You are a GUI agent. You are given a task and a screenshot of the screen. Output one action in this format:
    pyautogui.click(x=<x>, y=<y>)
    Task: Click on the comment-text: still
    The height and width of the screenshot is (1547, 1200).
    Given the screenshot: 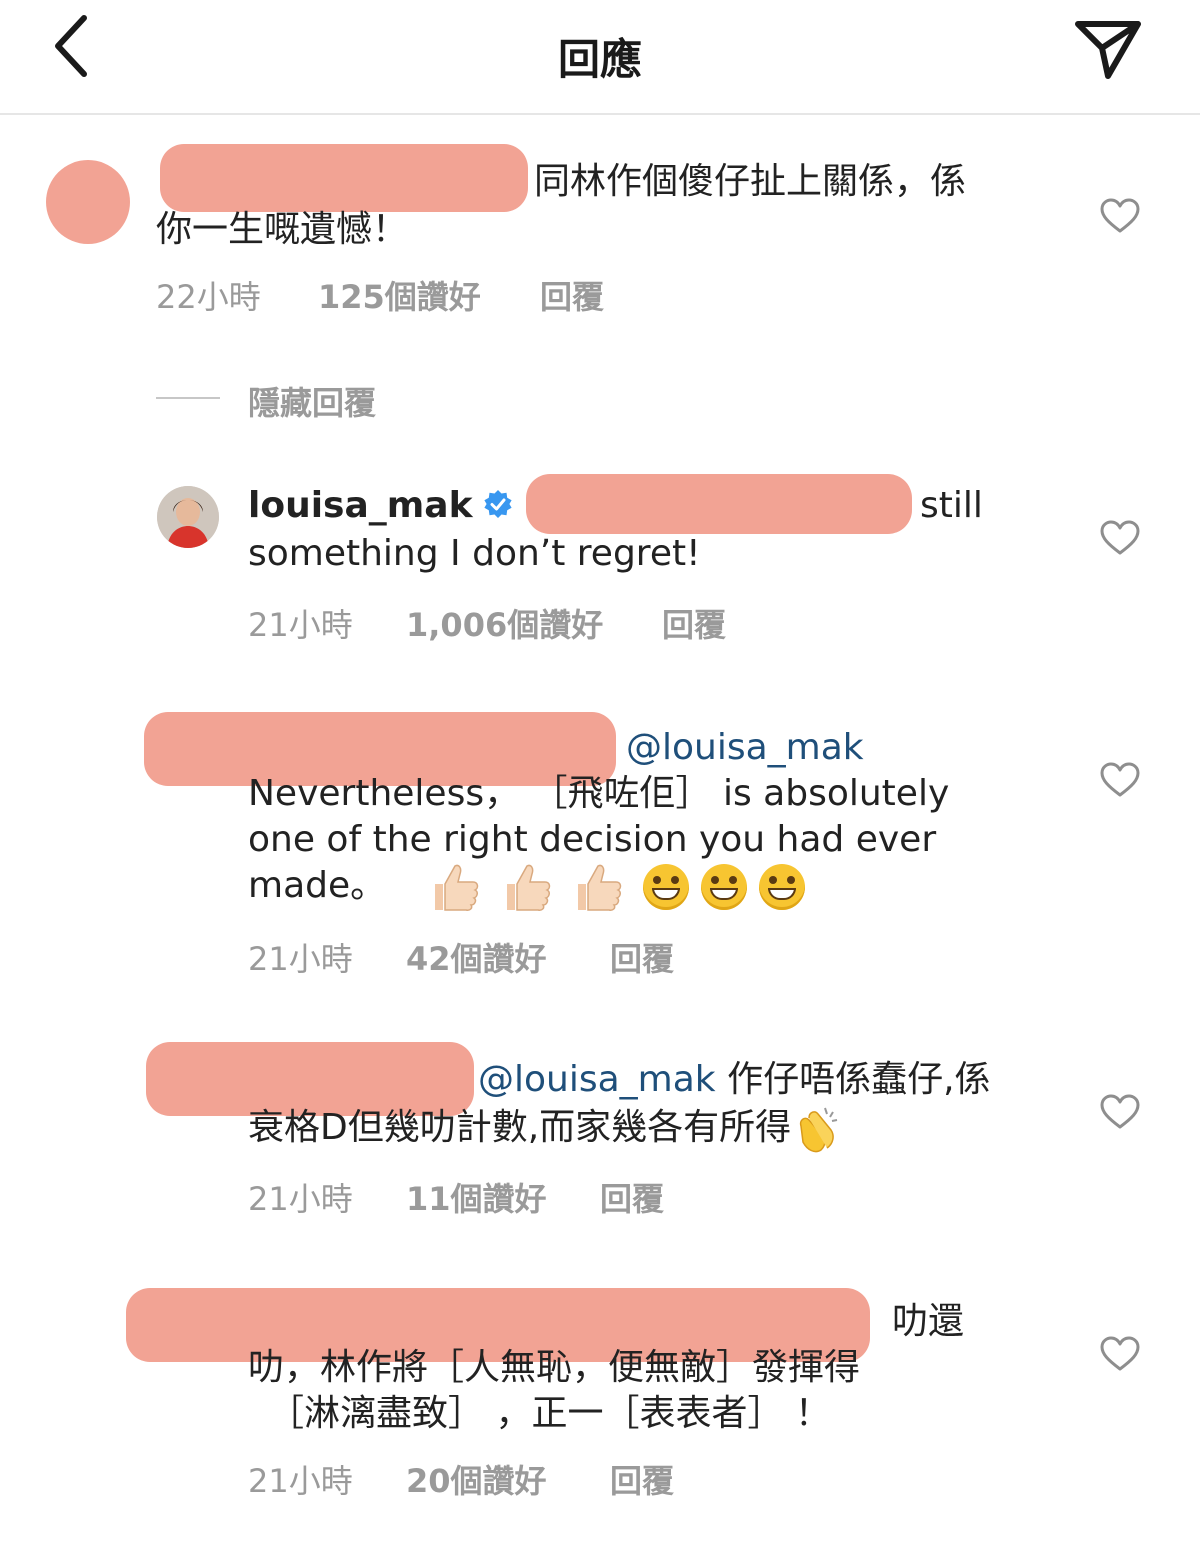 What is the action you would take?
    pyautogui.click(x=951, y=505)
    